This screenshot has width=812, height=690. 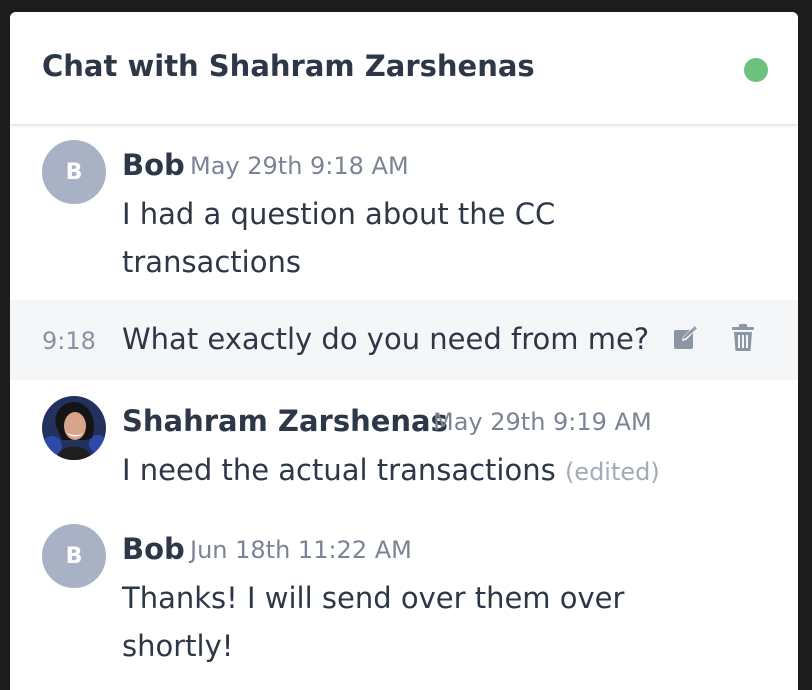 I want to click on message-text: What exactly do you need from me?, so click(x=386, y=339).